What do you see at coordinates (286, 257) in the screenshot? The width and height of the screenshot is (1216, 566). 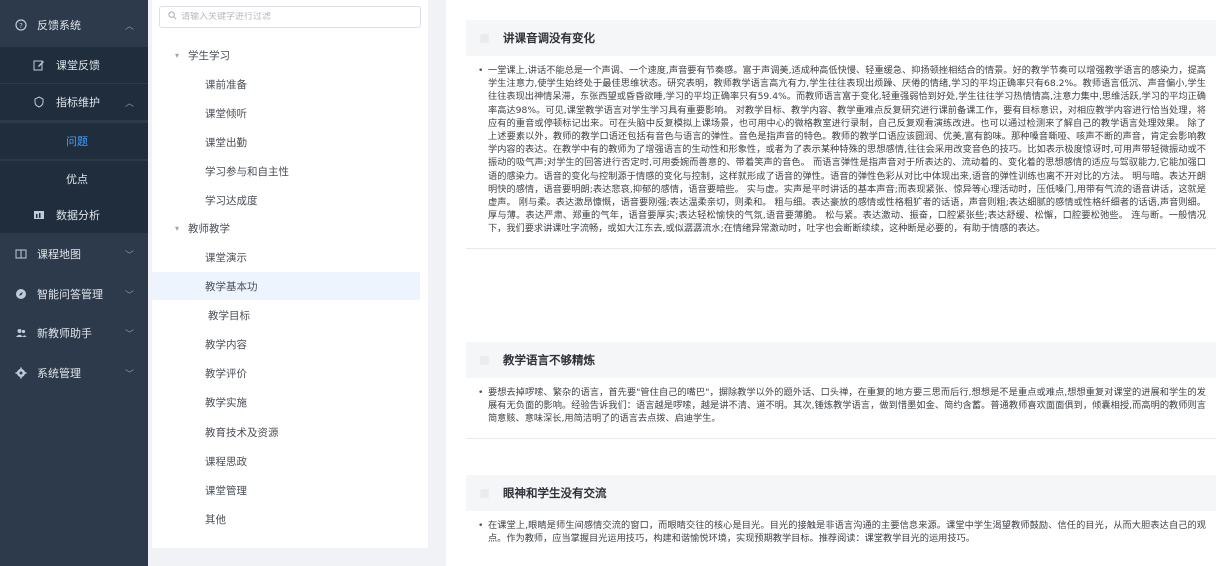 I see `tree-node-demonstration: 课堂演示` at bounding box center [286, 257].